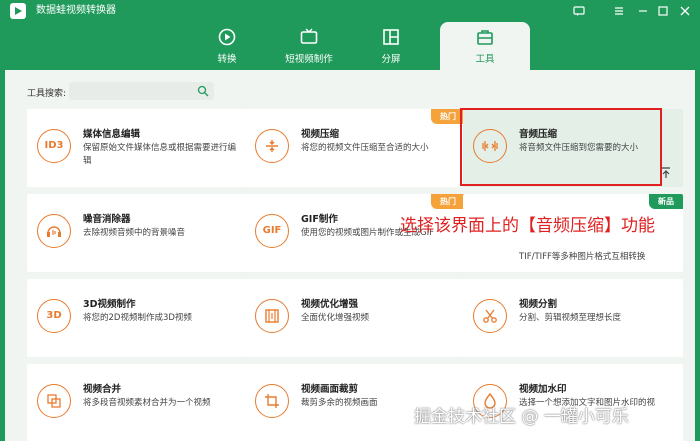 This screenshot has height=441, width=700. What do you see at coordinates (527, 226) in the screenshot?
I see `instruction-text: 选择该界面上的【音频压缩】功能` at bounding box center [527, 226].